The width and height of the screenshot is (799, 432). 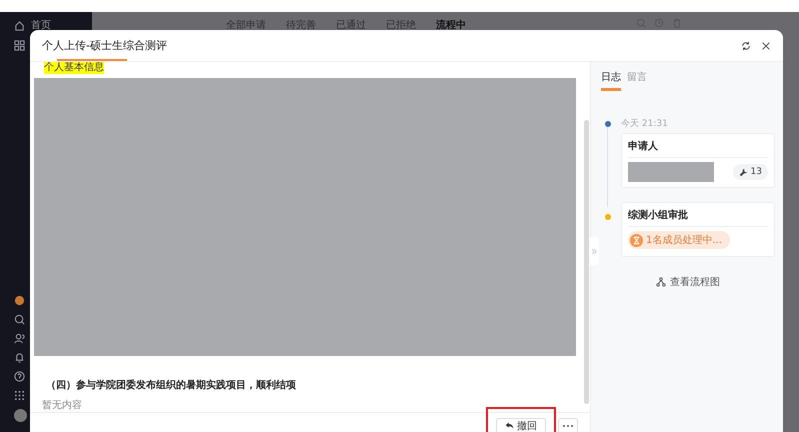 I want to click on scrollbar-thumb, so click(x=586, y=262).